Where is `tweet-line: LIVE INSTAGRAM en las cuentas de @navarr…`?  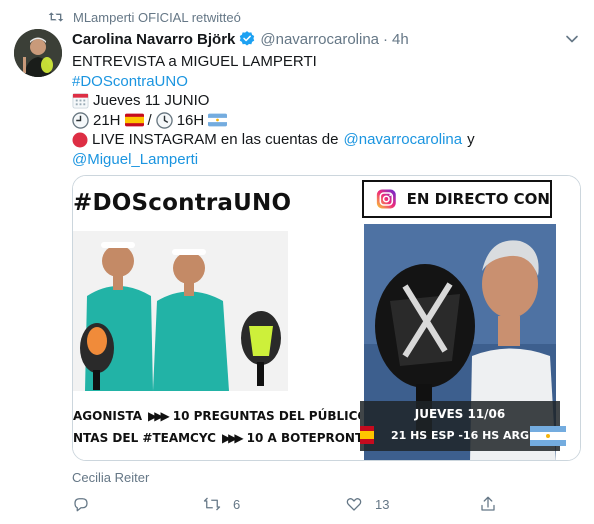 tweet-line: LIVE INSTAGRAM en las cuentas de @navarr… is located at coordinates (324, 140).